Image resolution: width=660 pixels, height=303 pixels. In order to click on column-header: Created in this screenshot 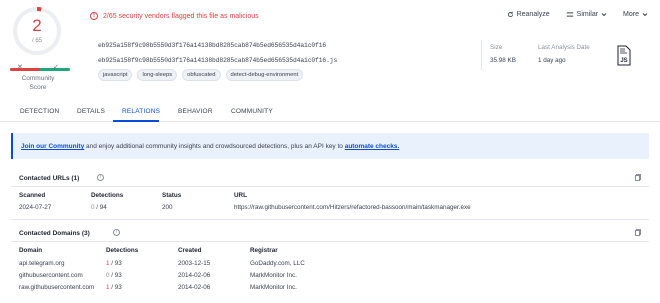, I will do `click(190, 250)`.